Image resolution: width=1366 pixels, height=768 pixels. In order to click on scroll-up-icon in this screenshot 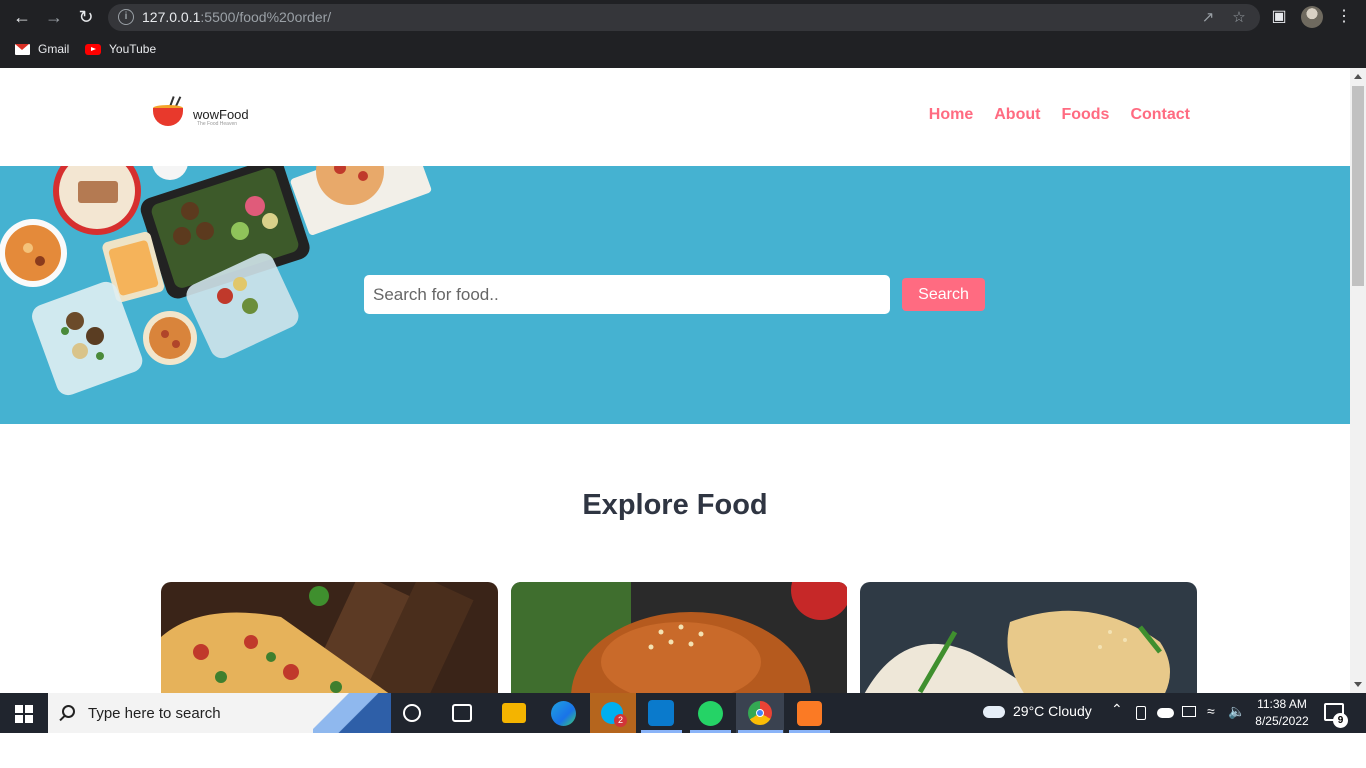, I will do `click(1358, 76)`.